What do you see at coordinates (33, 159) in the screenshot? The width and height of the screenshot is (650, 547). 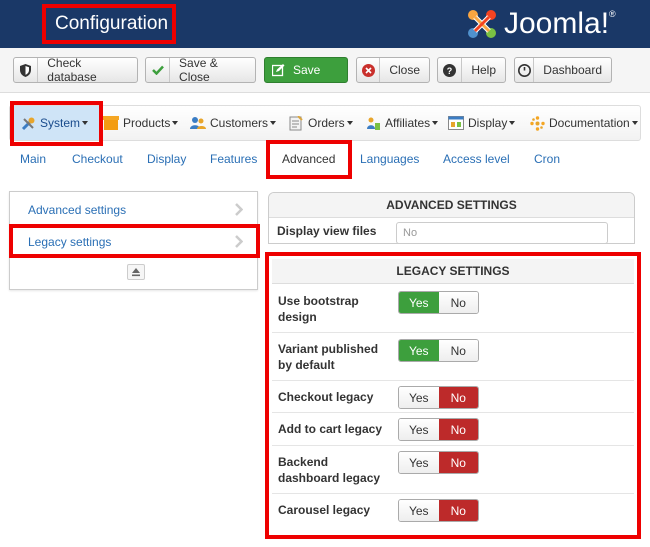 I see `tab-main: Main` at bounding box center [33, 159].